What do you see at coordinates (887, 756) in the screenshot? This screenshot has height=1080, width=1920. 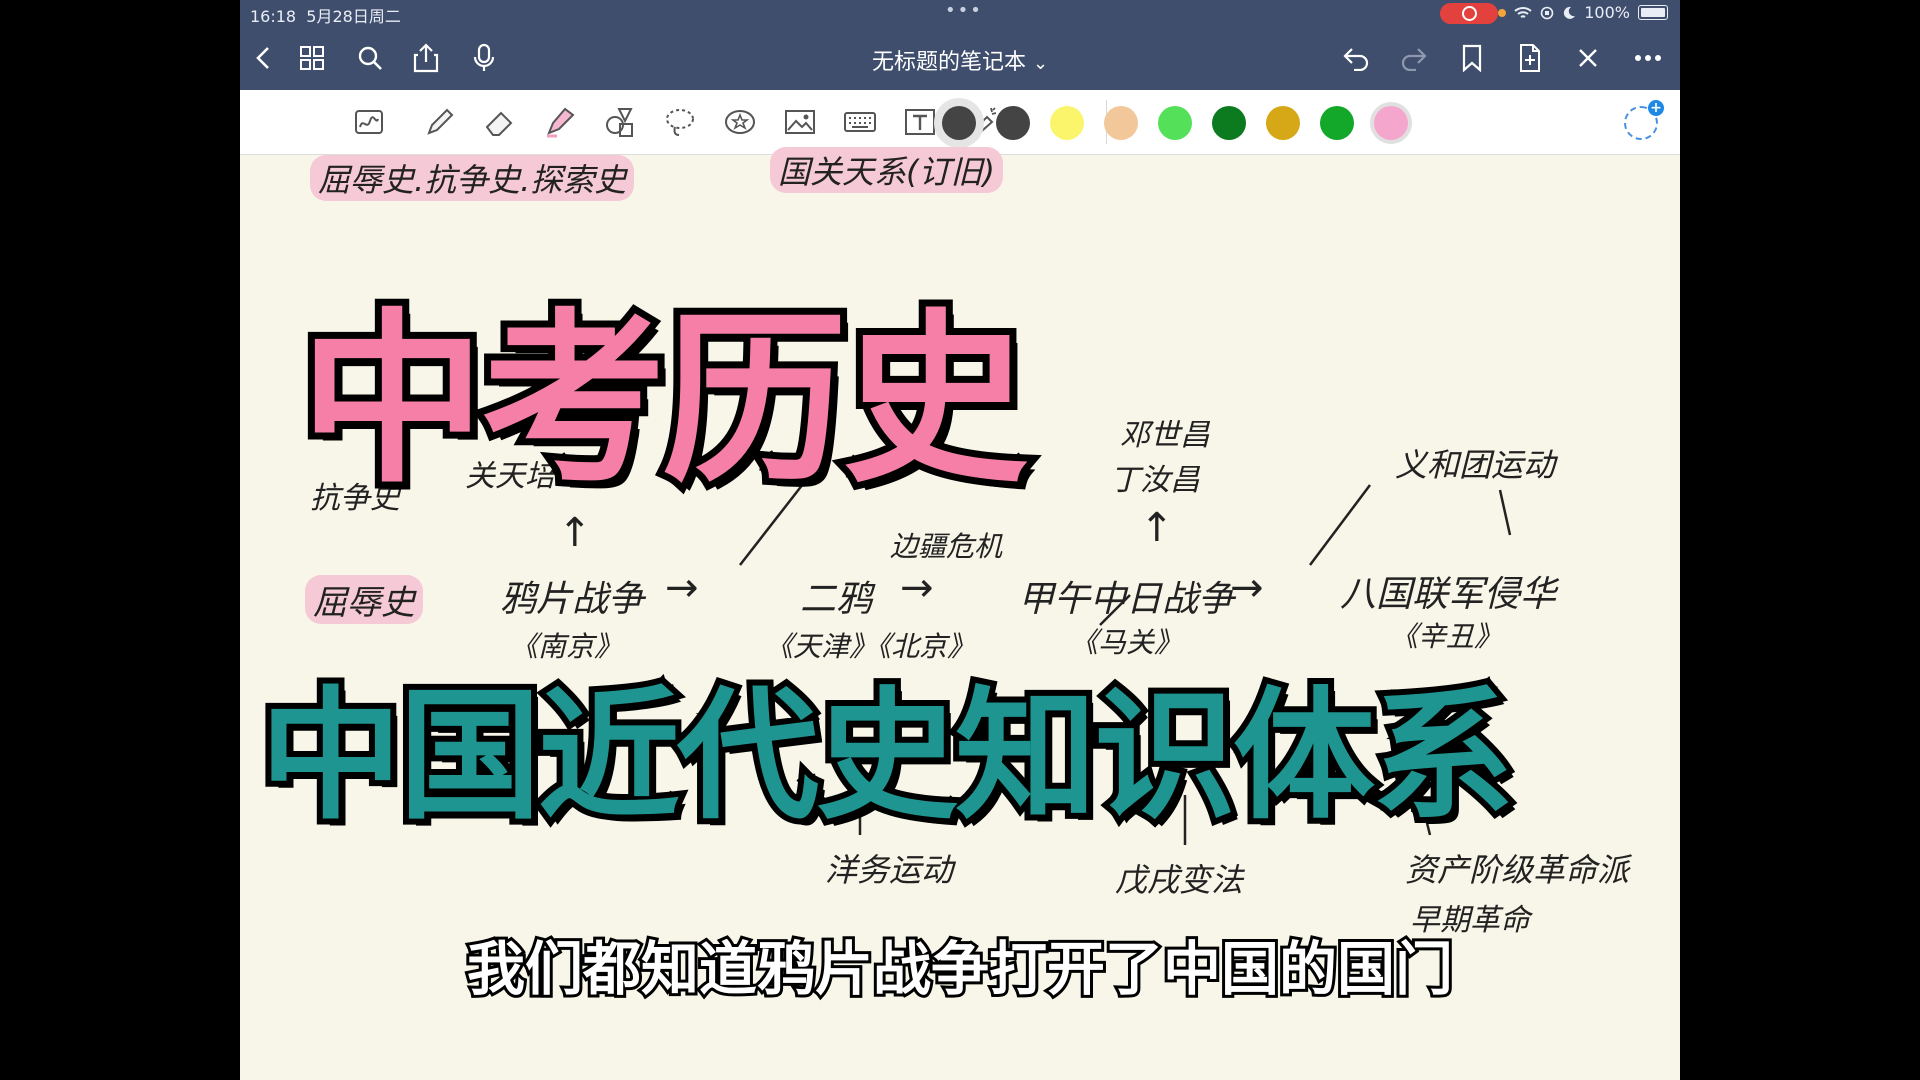 I see `headline-line-2: 中国近代史知识体系` at bounding box center [887, 756].